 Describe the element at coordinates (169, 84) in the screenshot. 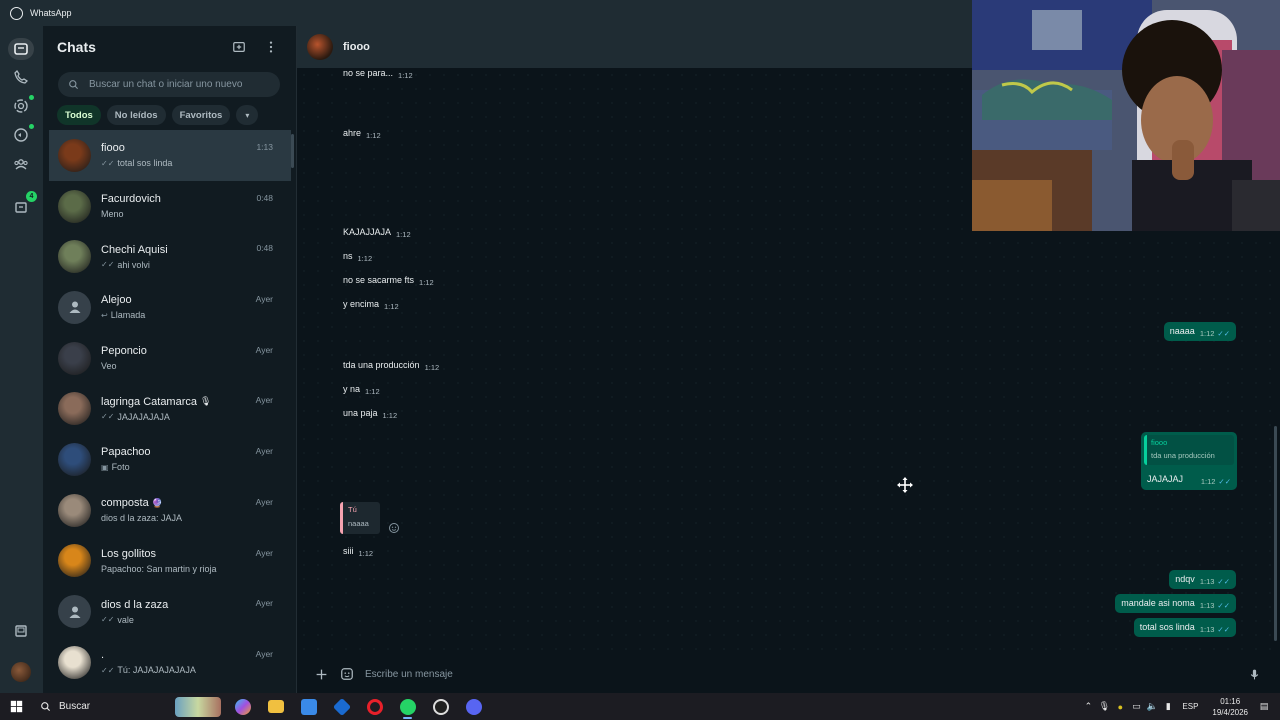

I see `search-input: Buscar un chat o iniciar uno nuevo` at that location.